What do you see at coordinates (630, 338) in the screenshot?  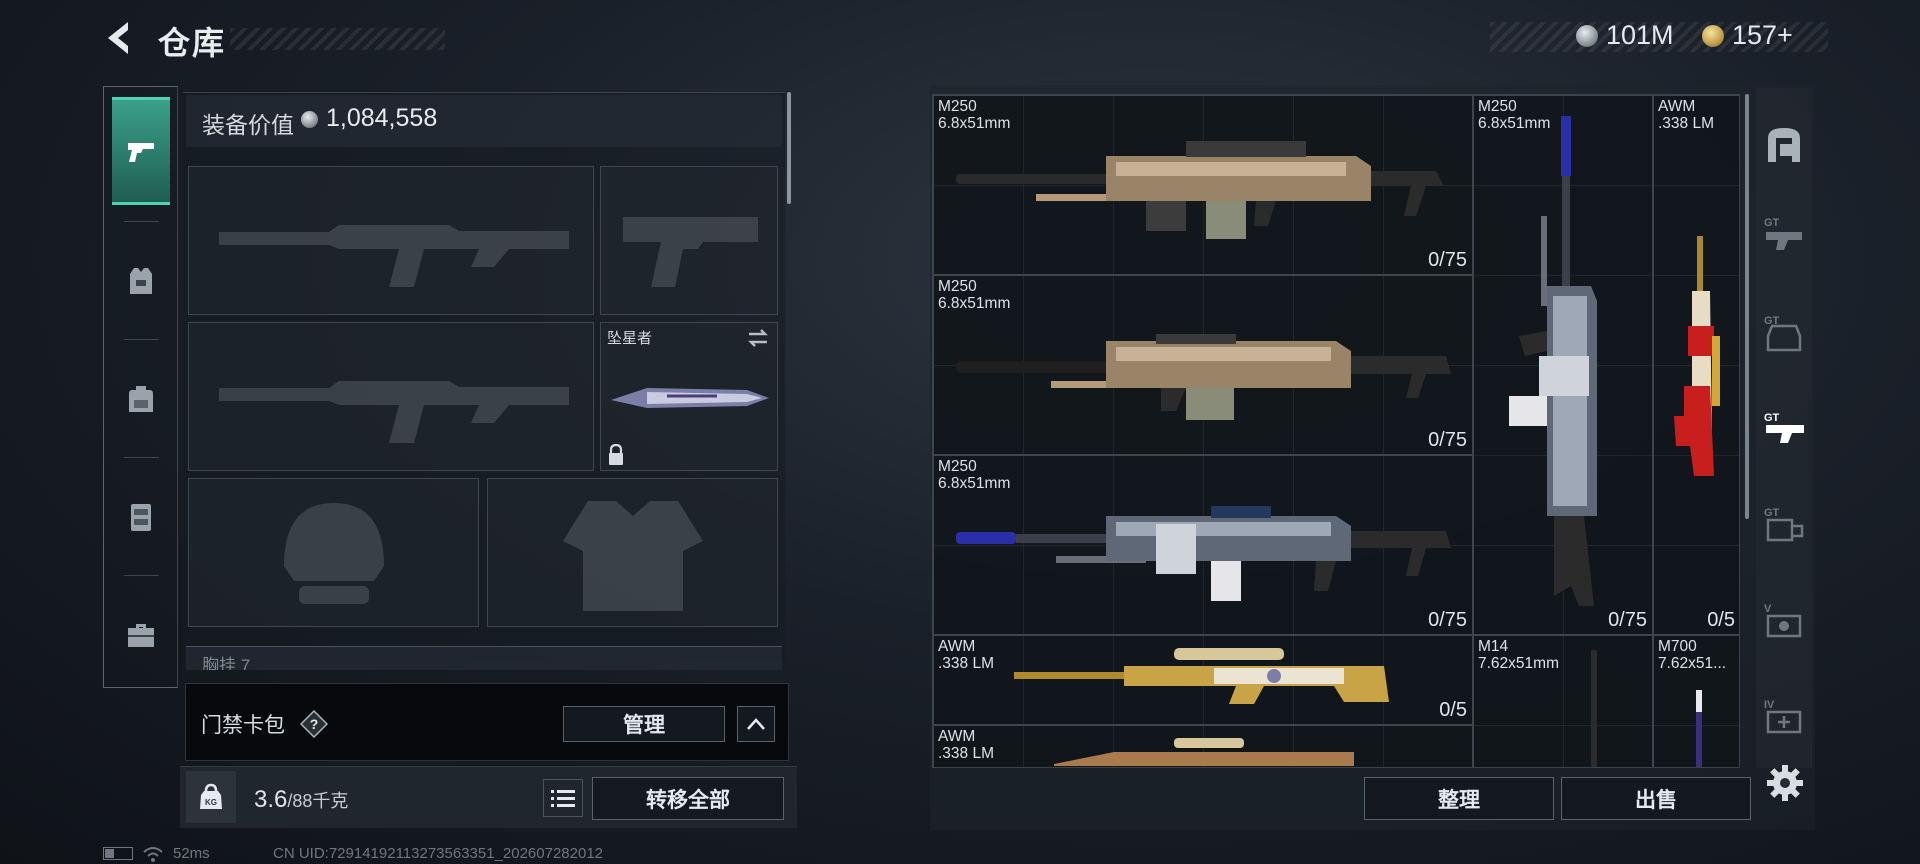 I see `melee-item-name: 坠星者` at bounding box center [630, 338].